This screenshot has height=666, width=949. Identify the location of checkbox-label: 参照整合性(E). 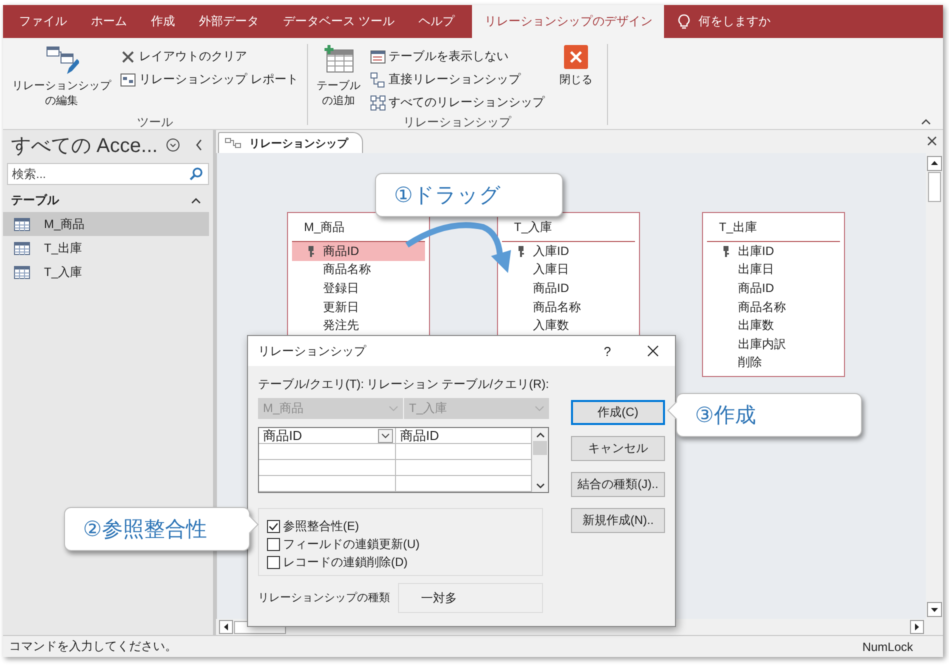
(321, 526).